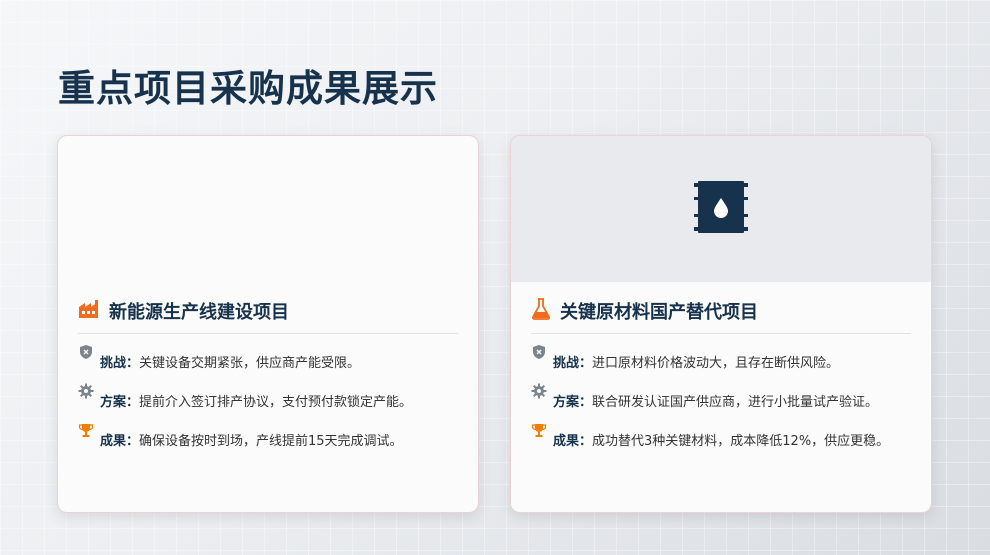 The height and width of the screenshot is (555, 990). I want to click on result-row: 成果：确保设备按时到场，产线提前15天完成调试。, so click(270, 439).